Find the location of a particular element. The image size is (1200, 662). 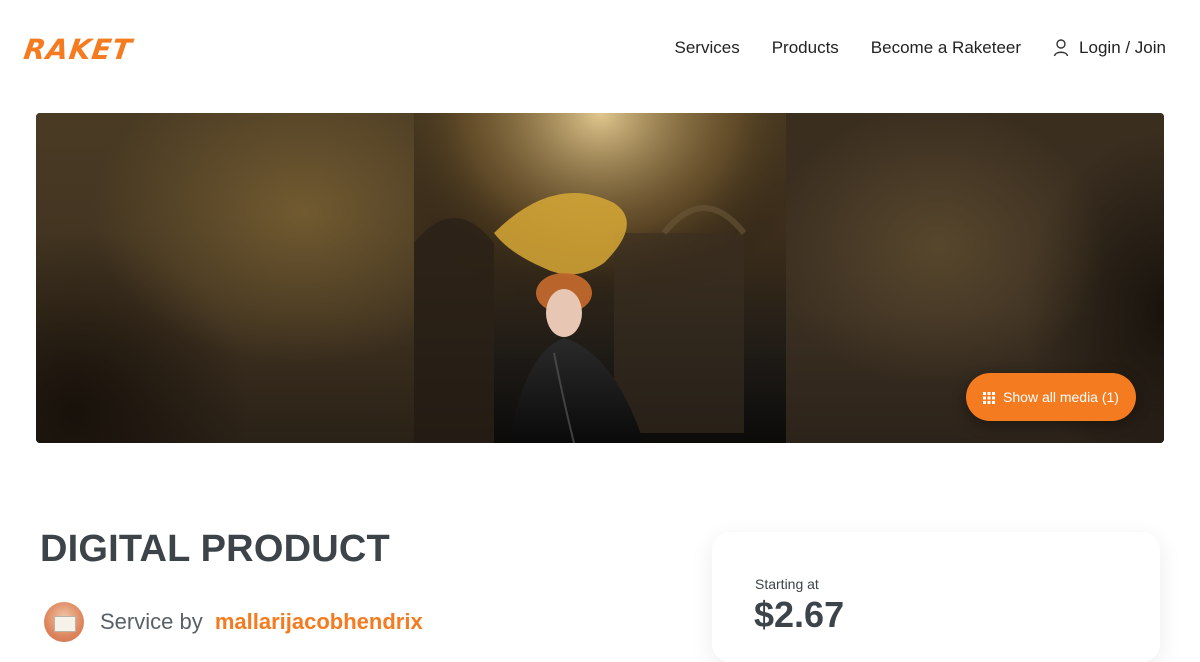

seller-avatar is located at coordinates (64, 622).